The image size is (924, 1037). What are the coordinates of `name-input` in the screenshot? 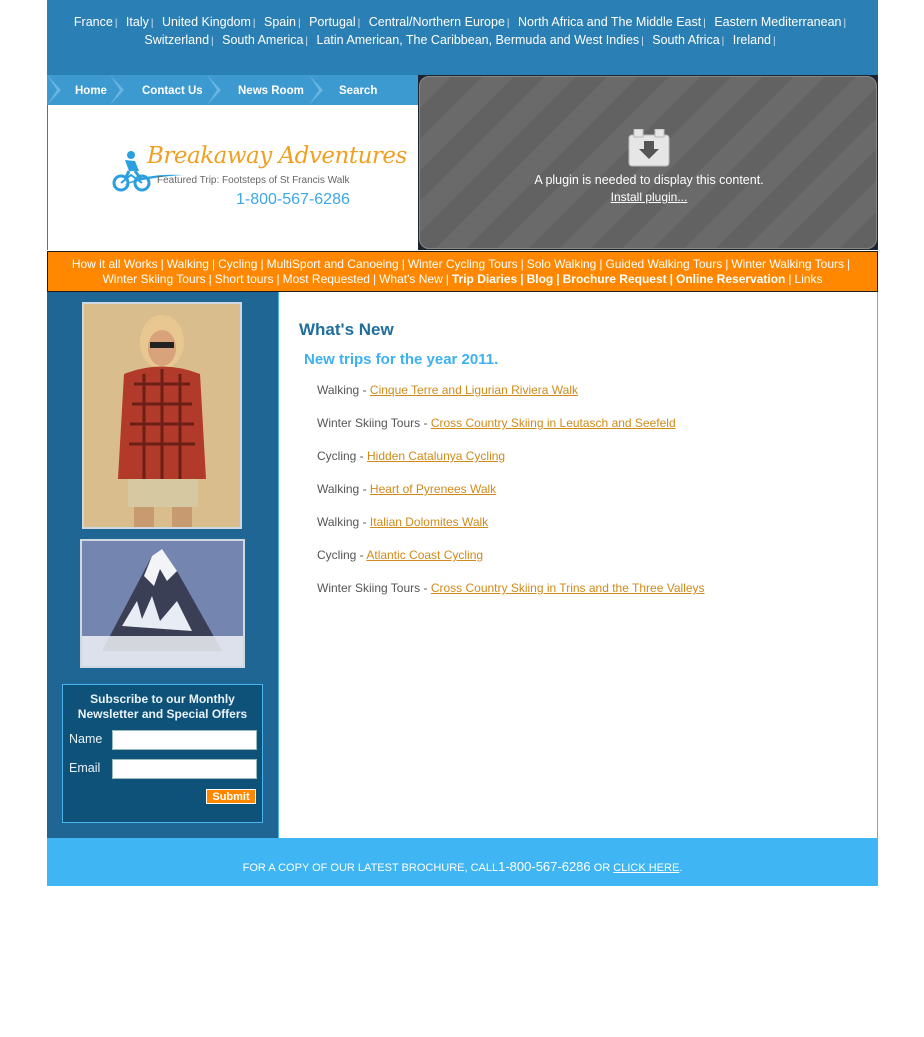 It's located at (184, 740).